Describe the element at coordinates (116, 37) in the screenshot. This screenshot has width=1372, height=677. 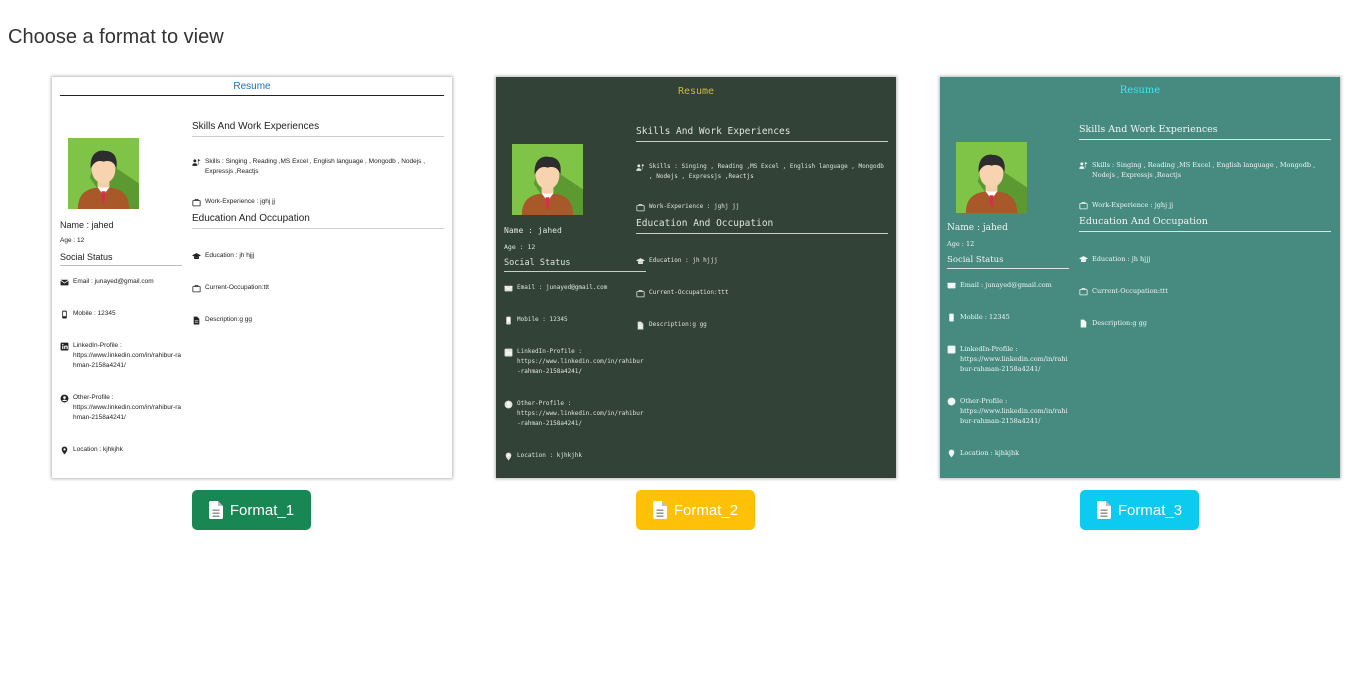
I see `page-heading: Choose a format to view` at that location.